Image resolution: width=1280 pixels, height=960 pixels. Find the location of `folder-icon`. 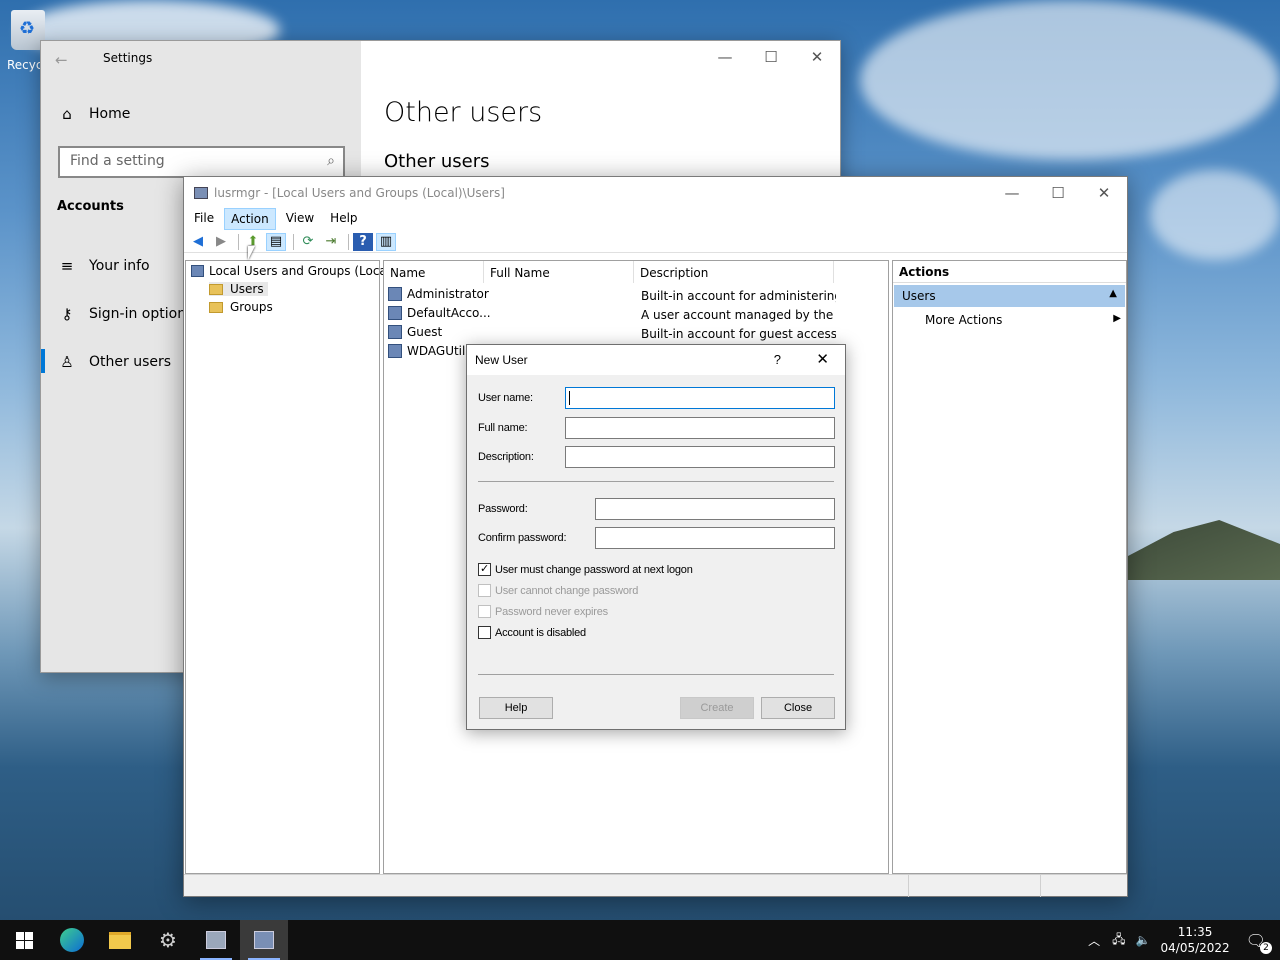

folder-icon is located at coordinates (216, 307).